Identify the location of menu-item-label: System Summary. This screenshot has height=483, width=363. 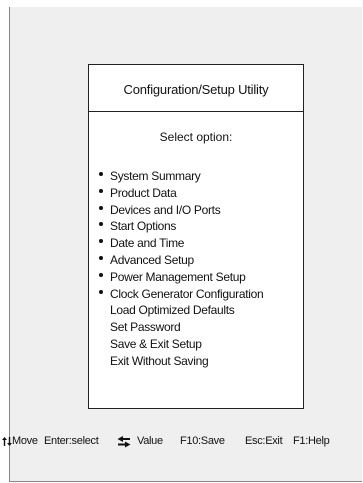
(155, 176).